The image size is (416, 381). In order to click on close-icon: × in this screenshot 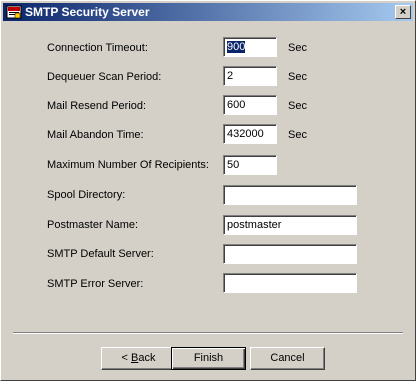, I will do `click(403, 12)`.